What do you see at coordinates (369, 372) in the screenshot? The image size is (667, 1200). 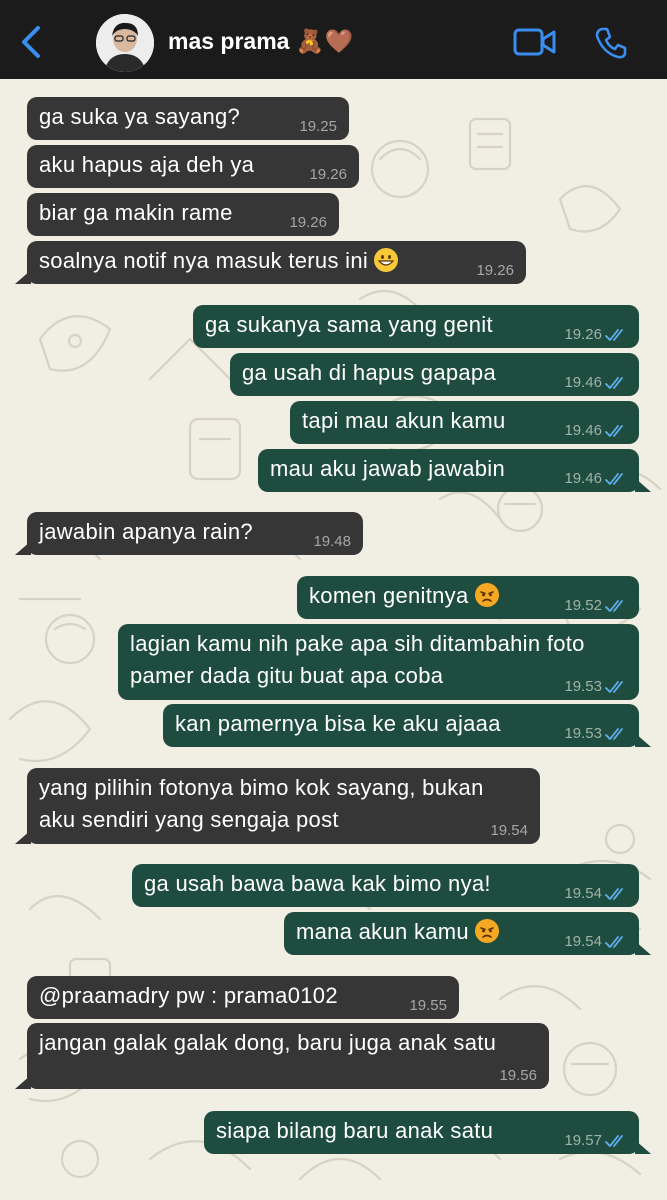 I see `message-text: ga usah di hapus gapapa` at bounding box center [369, 372].